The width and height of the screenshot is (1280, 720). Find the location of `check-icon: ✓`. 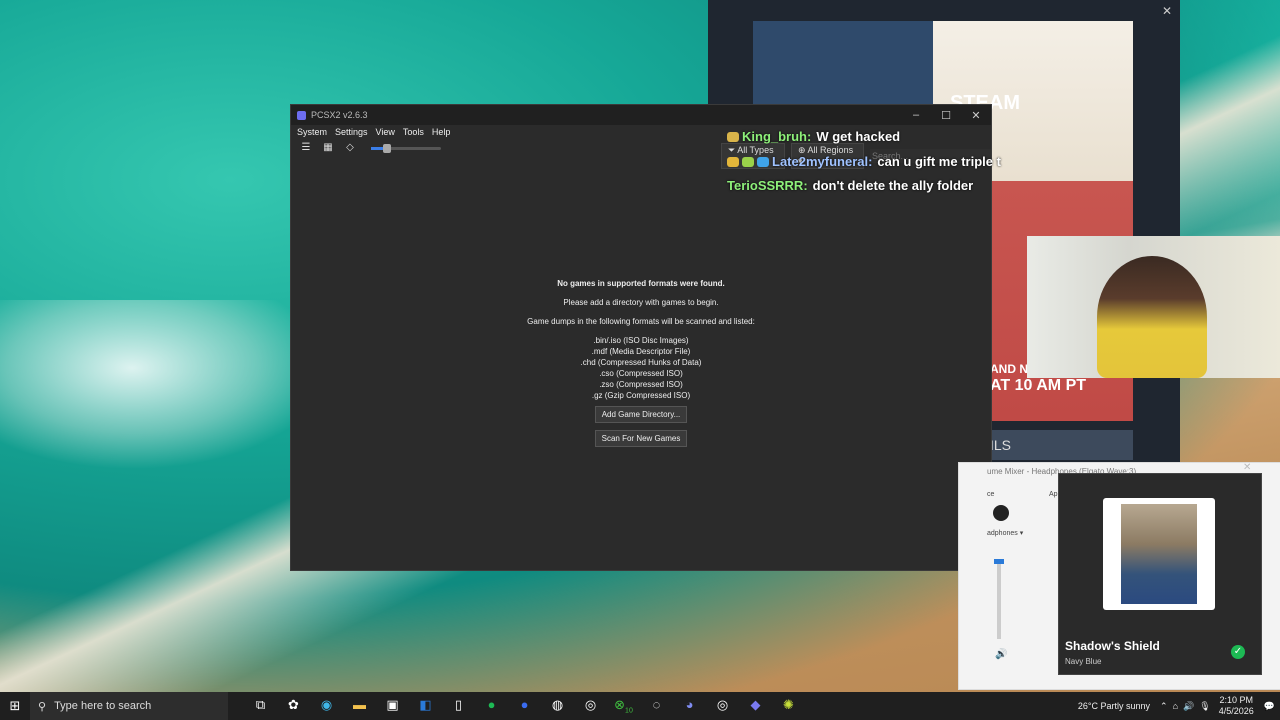

check-icon: ✓ is located at coordinates (1238, 652).